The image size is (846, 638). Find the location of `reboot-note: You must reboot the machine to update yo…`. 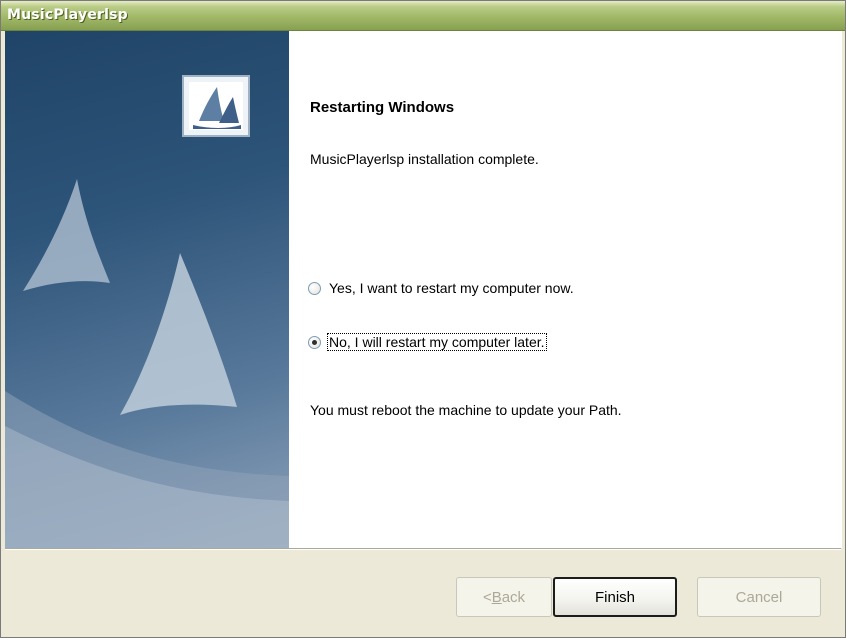

reboot-note: You must reboot the machine to update yo… is located at coordinates (466, 410).